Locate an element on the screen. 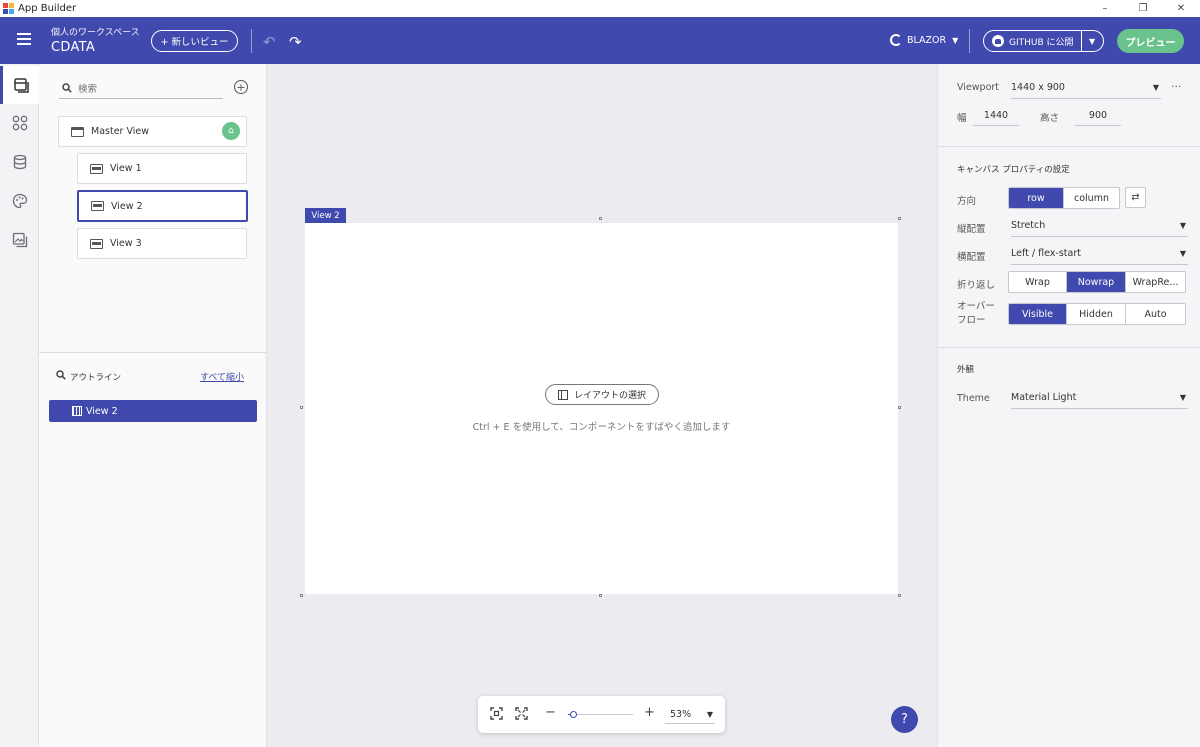 This screenshot has height=747, width=1200. wrap-button: Wrap is located at coordinates (1038, 282).